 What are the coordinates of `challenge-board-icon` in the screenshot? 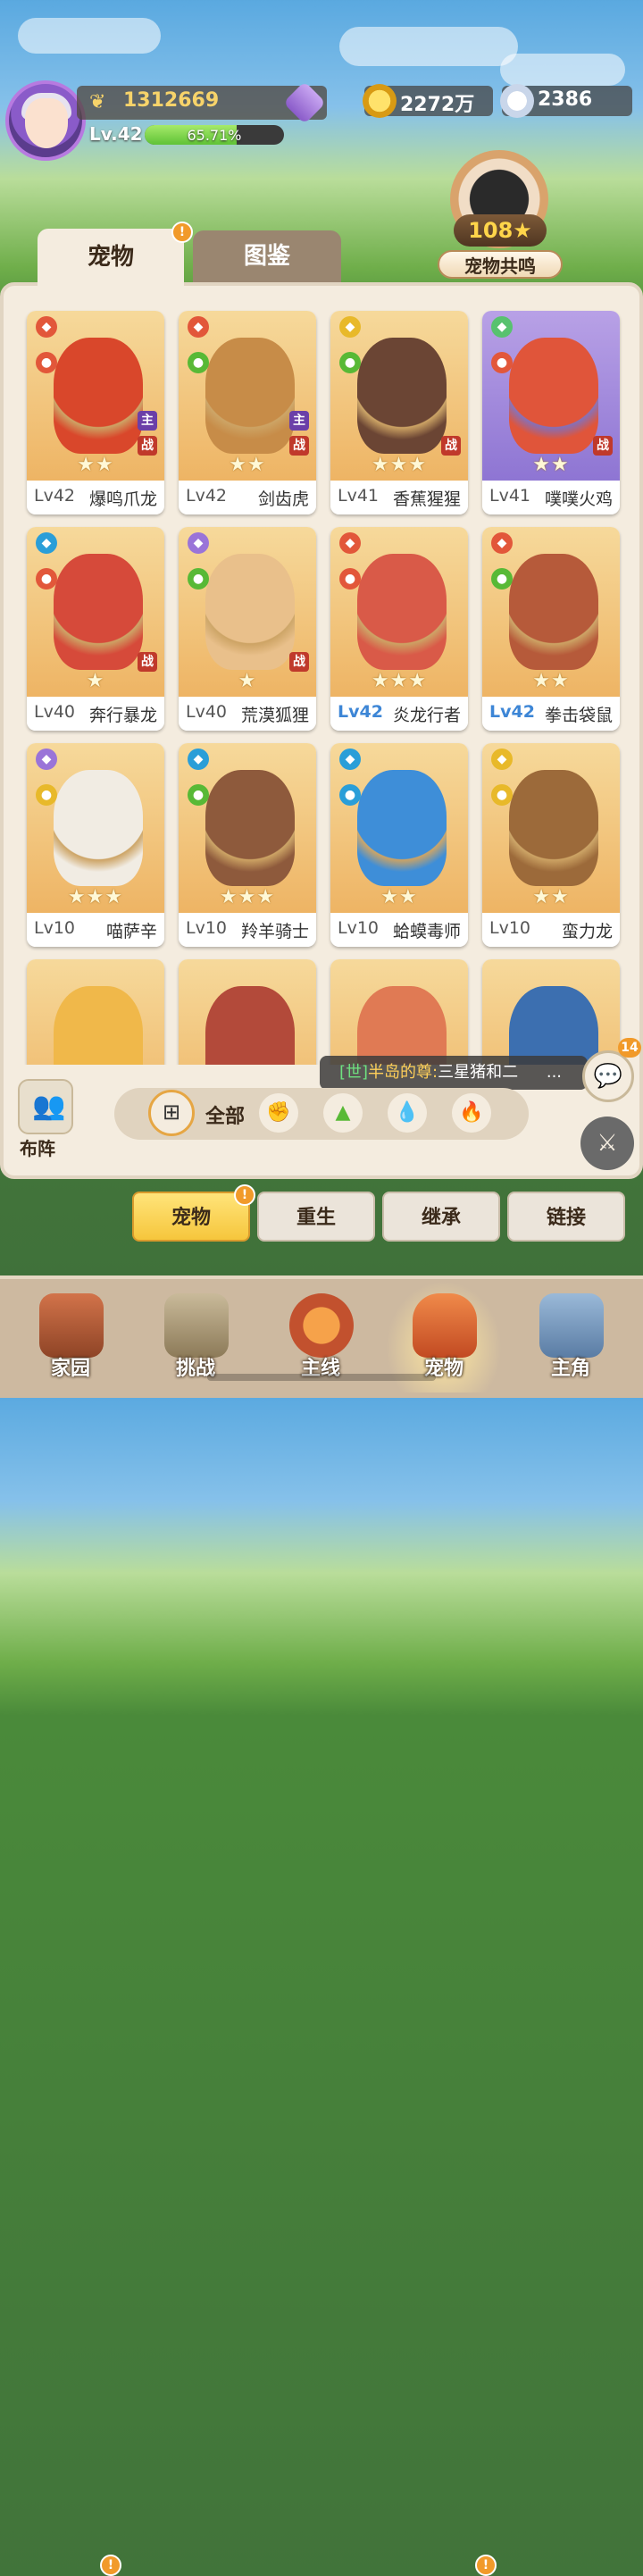 It's located at (197, 1326).